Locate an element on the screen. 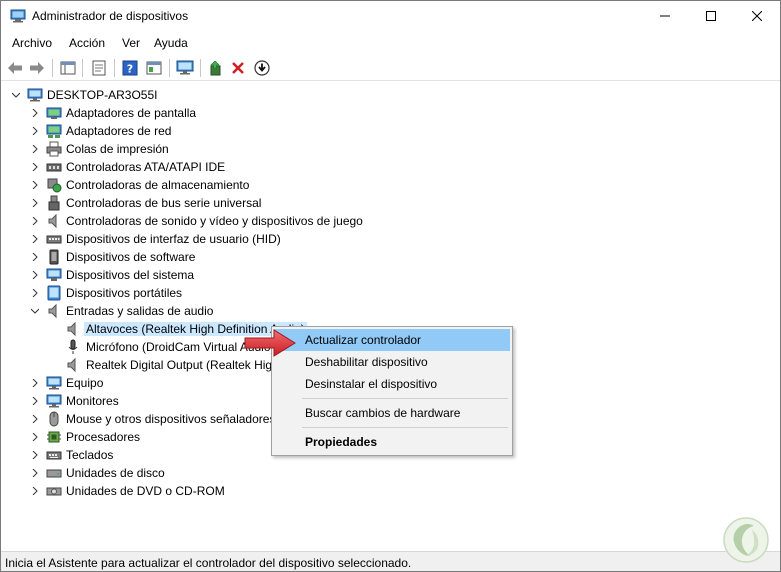 This screenshot has height=572, width=781. scan-hardware-menu-item: Buscar cambios de hardware is located at coordinates (392, 413).